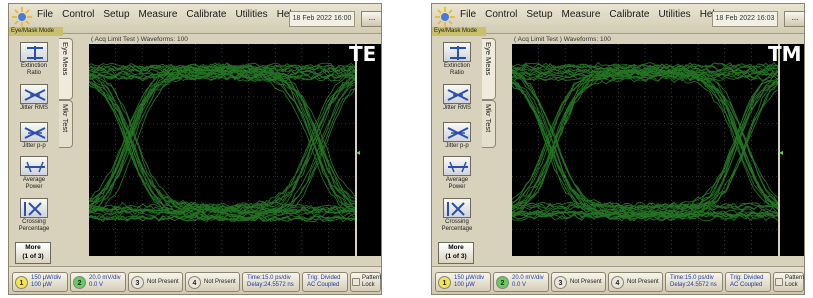  Describe the element at coordinates (779, 282) in the screenshot. I see `pattern-lock-icon` at that location.